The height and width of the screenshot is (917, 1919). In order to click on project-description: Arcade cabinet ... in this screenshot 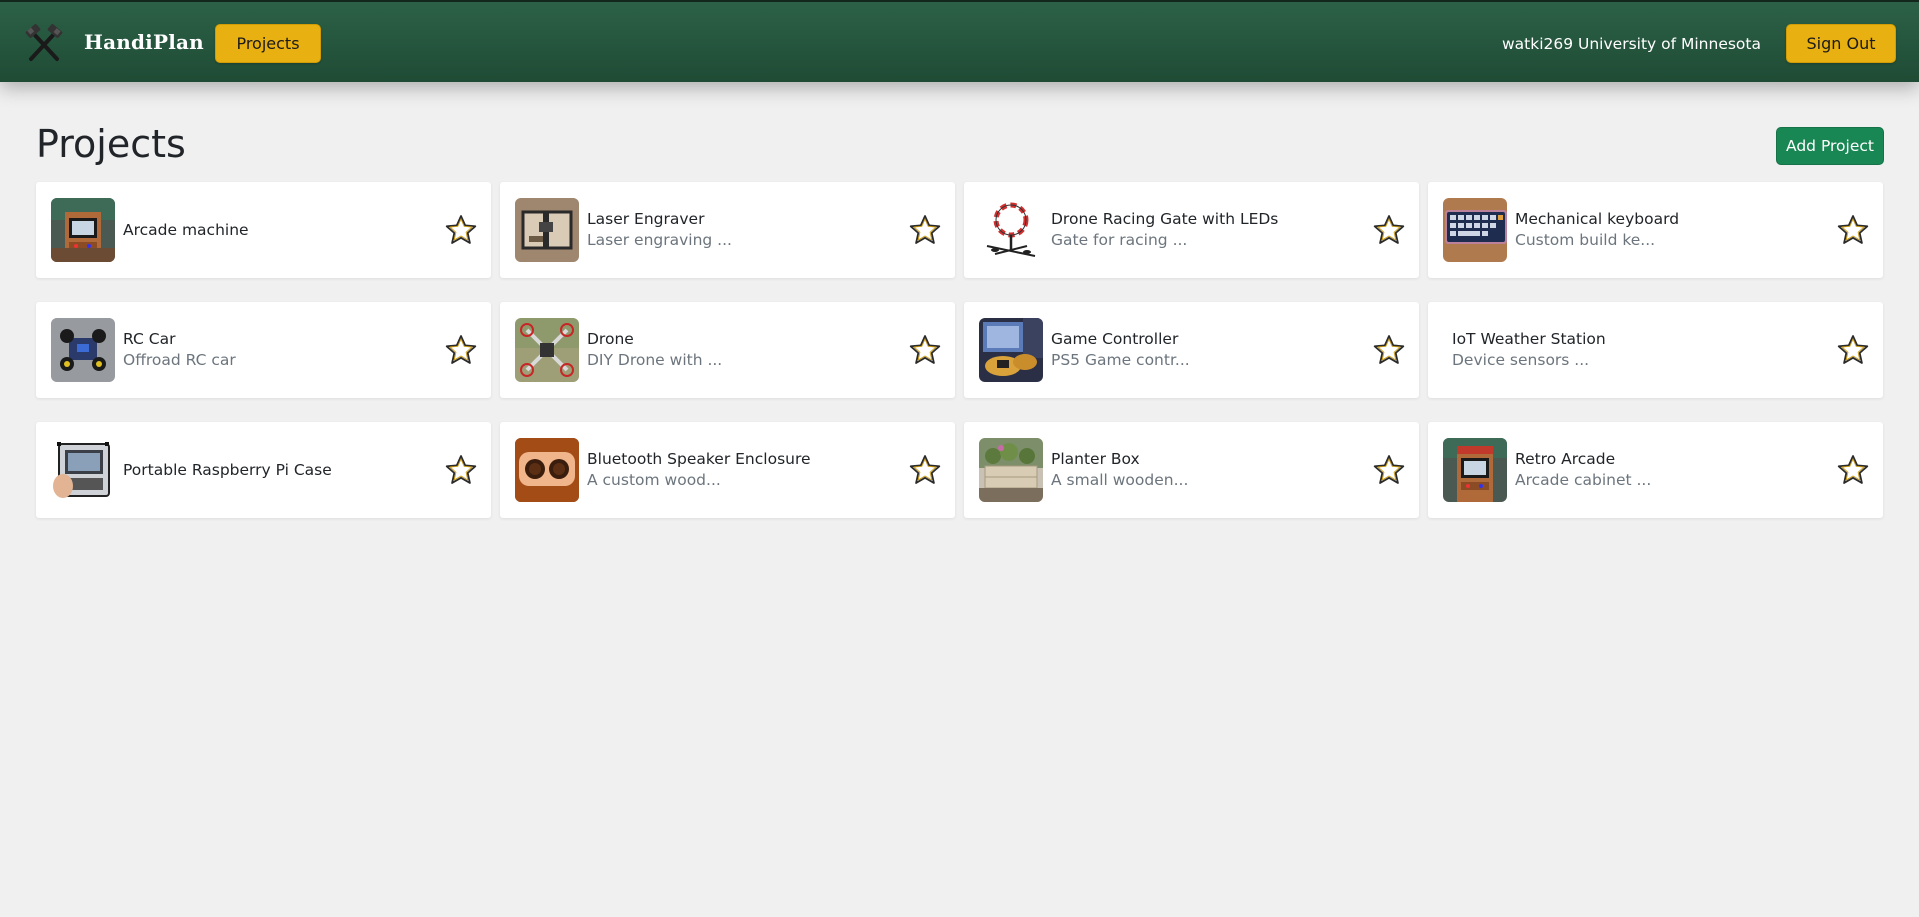, I will do `click(1583, 480)`.